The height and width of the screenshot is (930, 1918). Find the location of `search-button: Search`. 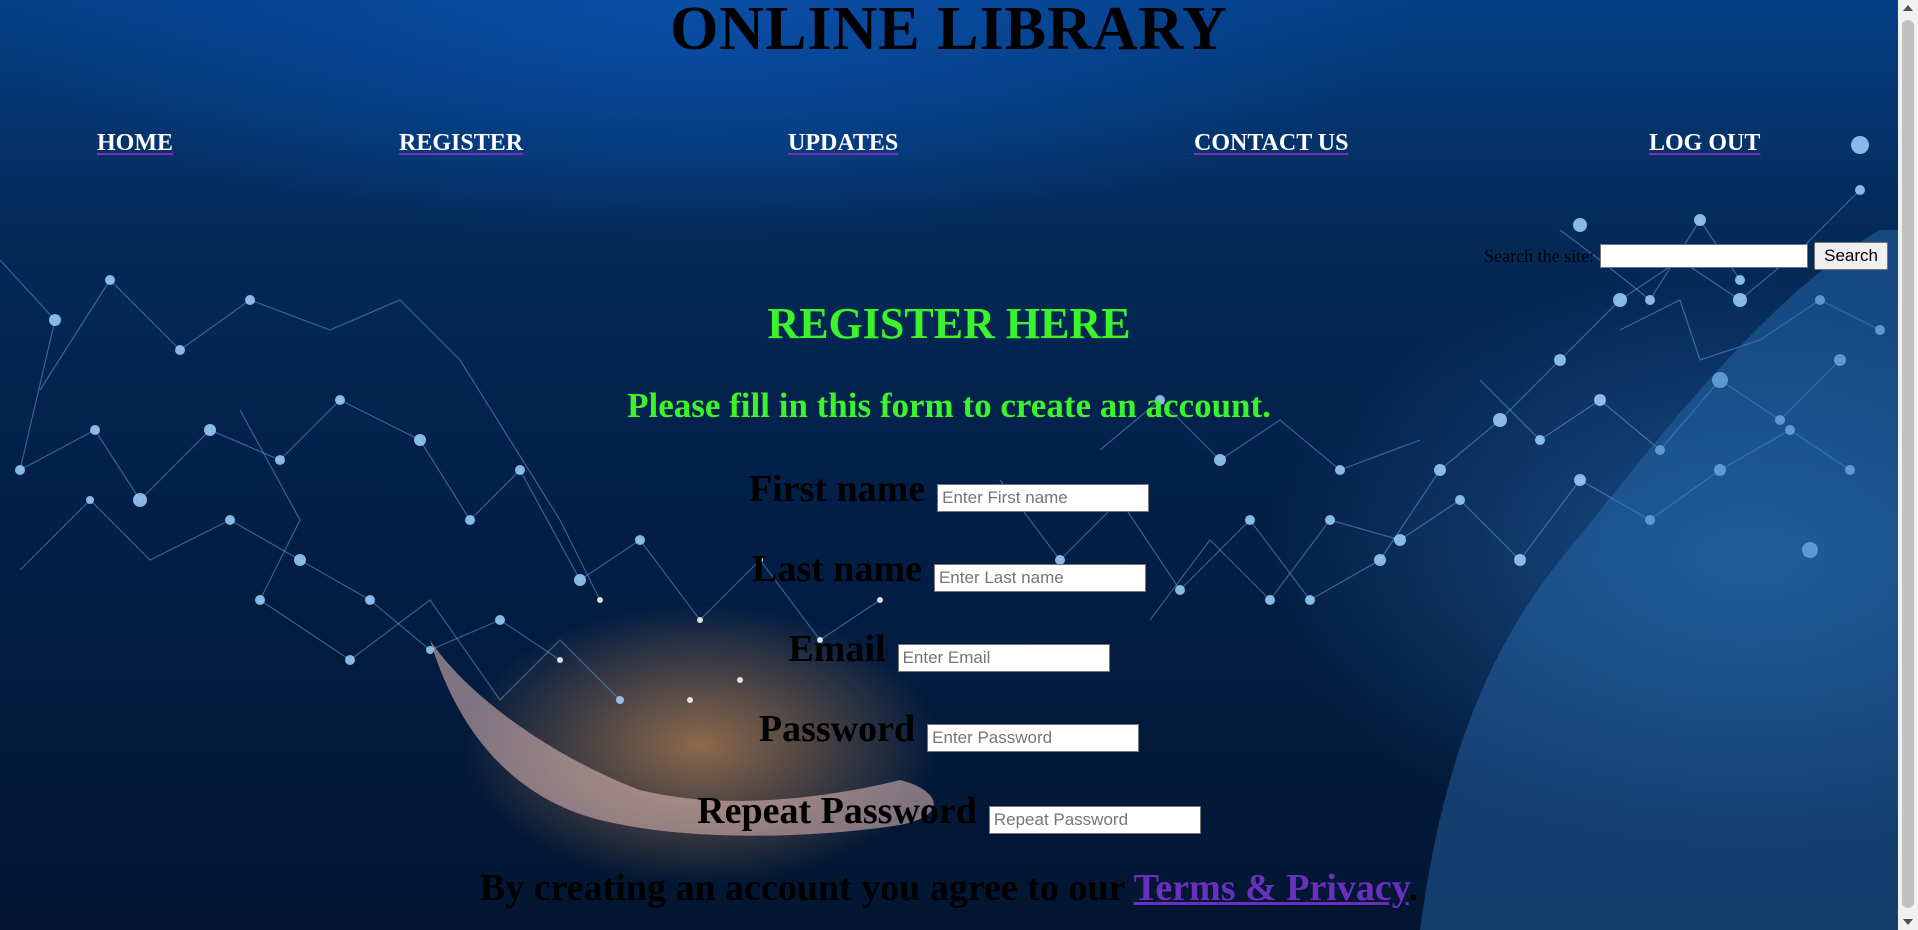

search-button: Search is located at coordinates (1851, 256).